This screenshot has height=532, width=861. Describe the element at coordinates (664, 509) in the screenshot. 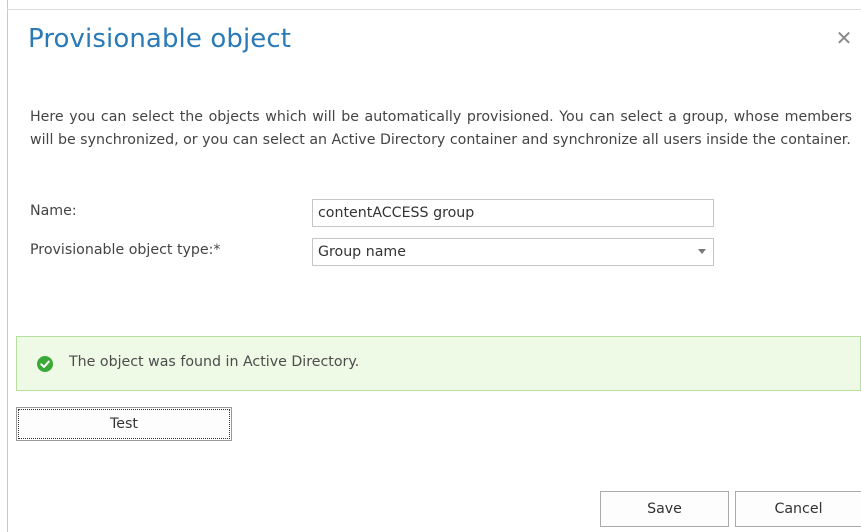

I see `save-button: Save` at that location.